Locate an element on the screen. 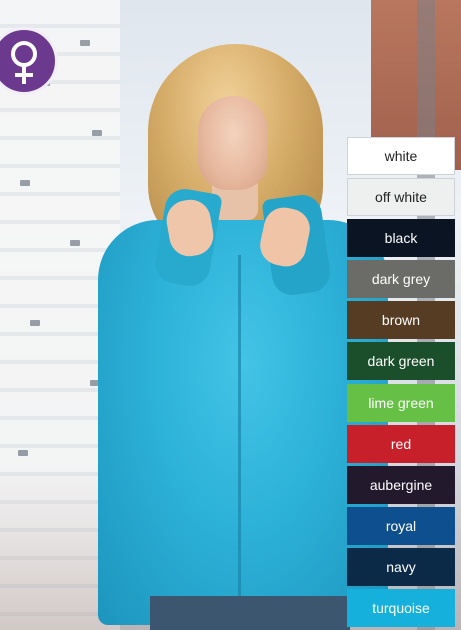 This screenshot has width=461, height=630. color-swatch-brown: brown is located at coordinates (401, 320).